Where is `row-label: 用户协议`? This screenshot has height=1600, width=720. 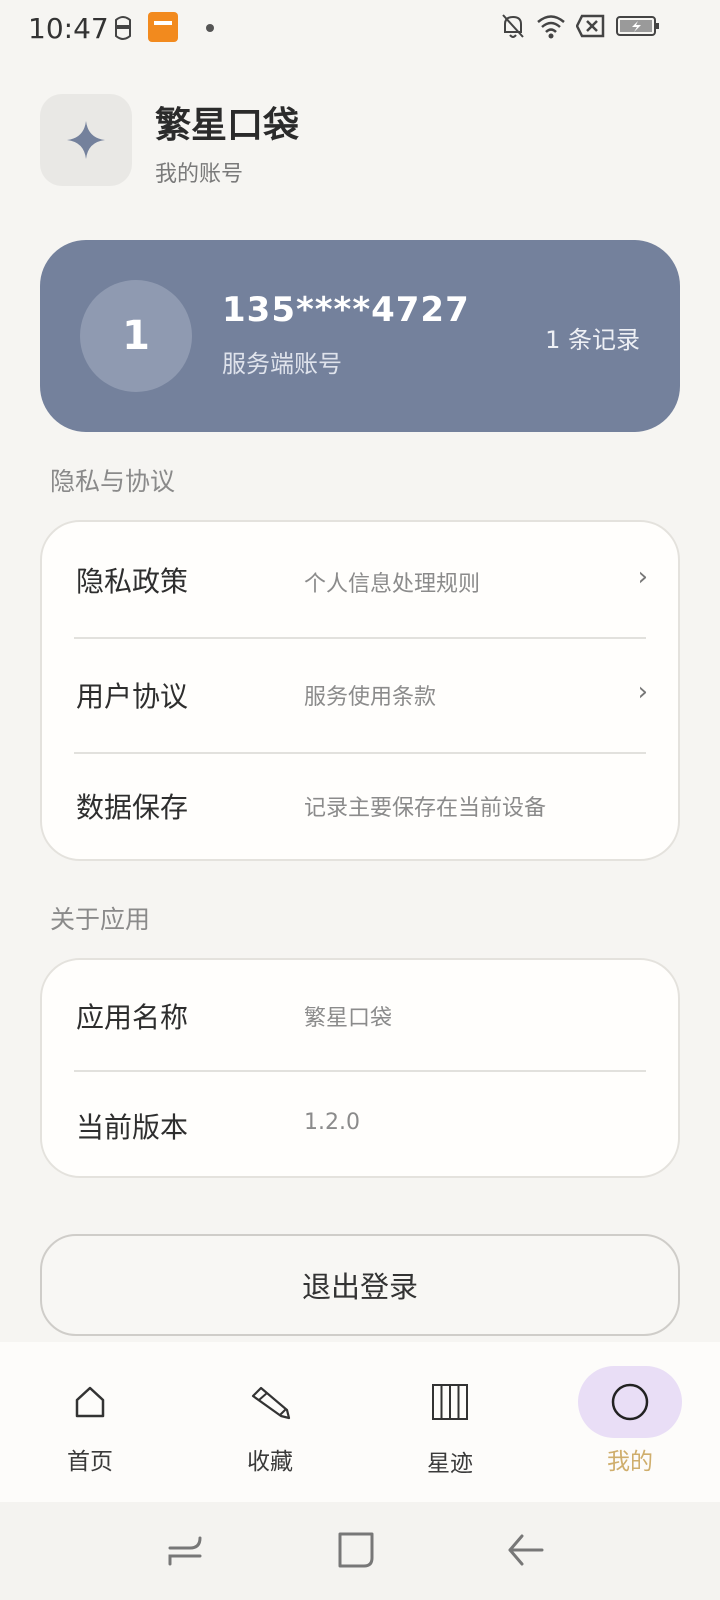
row-label: 用户协议 is located at coordinates (132, 696).